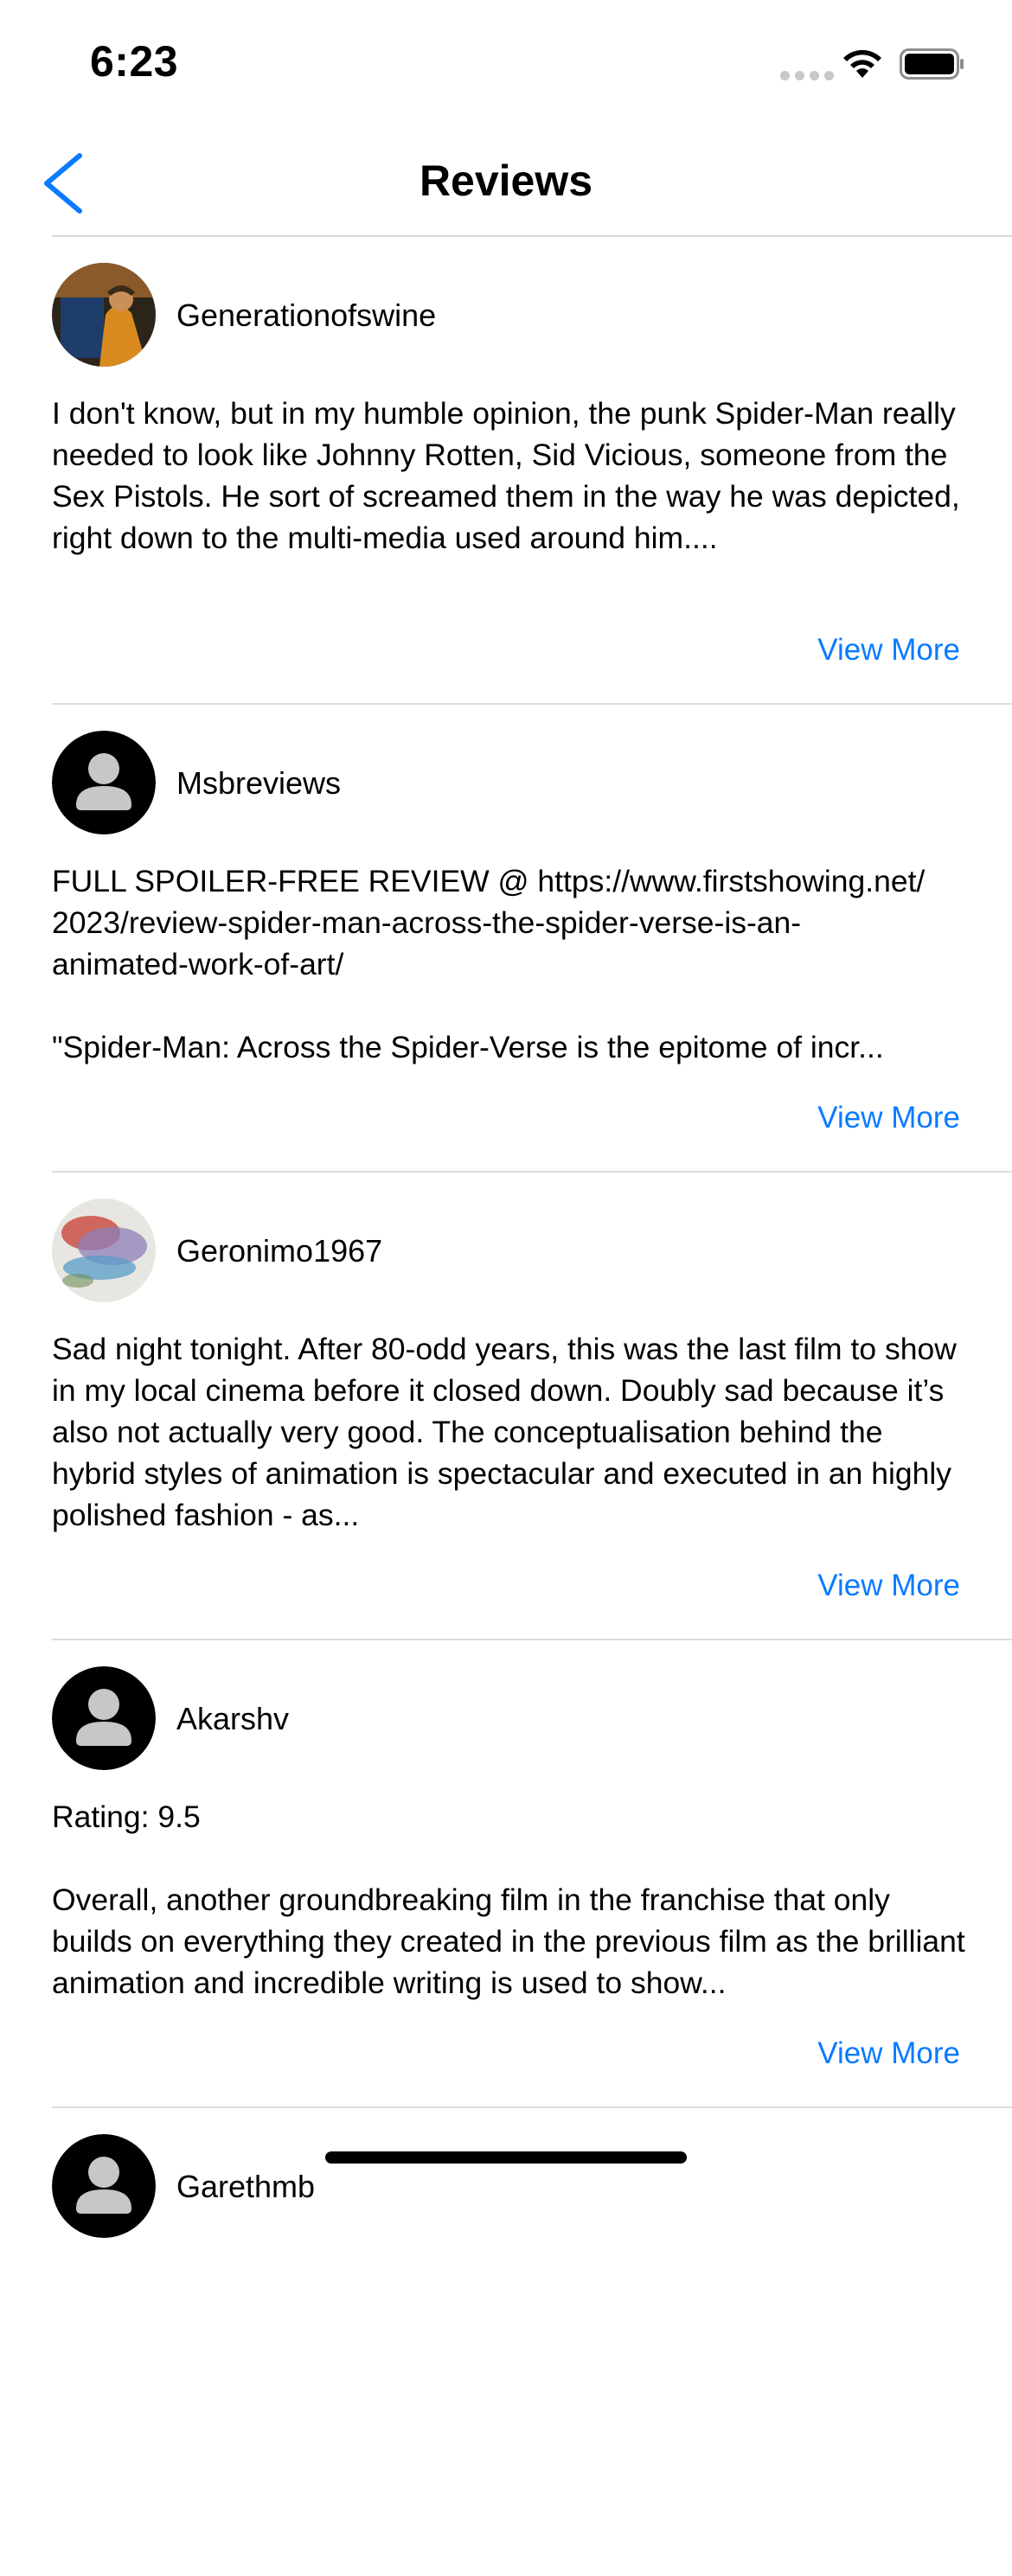 The width and height of the screenshot is (1012, 2576). Describe the element at coordinates (259, 783) in the screenshot. I see `review-author: Msbreviews` at that location.